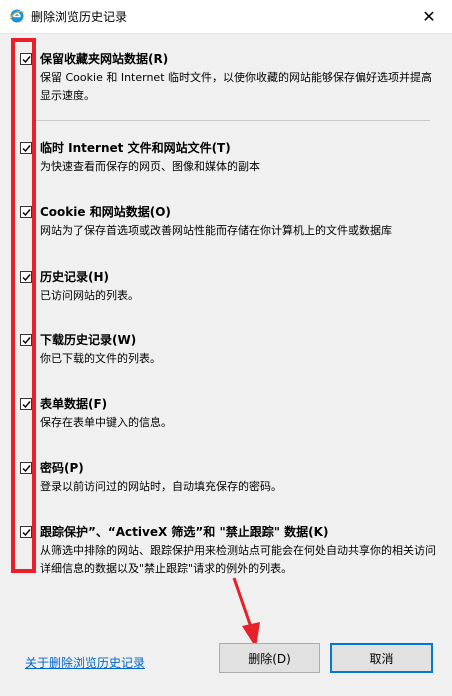 The height and width of the screenshot is (696, 452). Describe the element at coordinates (85, 662) in the screenshot. I see `about-deleting-history-link: 关于删除浏览历史记录` at that location.